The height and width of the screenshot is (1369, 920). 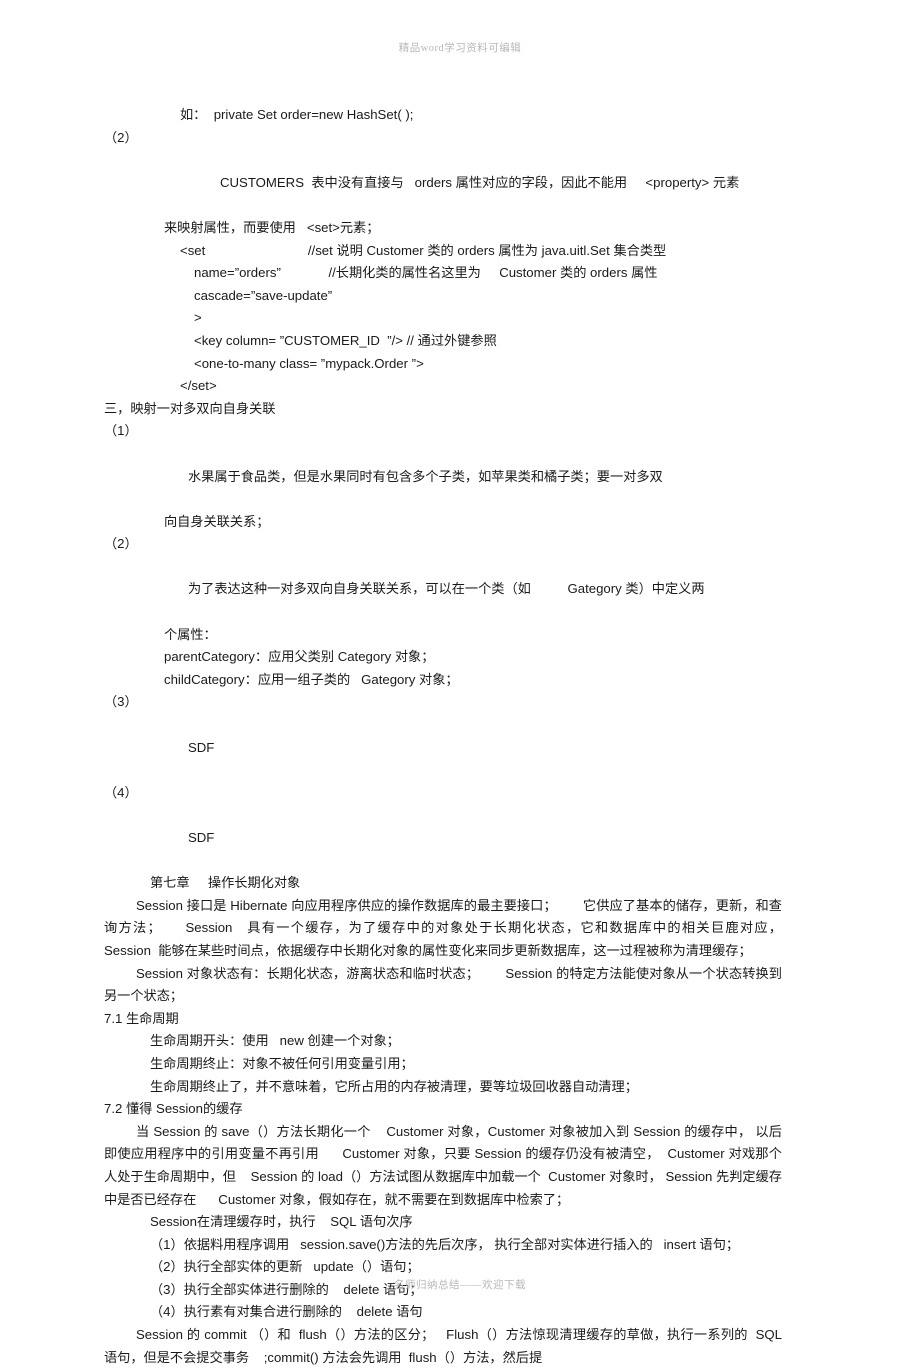 What do you see at coordinates (443, 827) in the screenshot?
I see `list-item-4-sdf: （4） SDF` at bounding box center [443, 827].